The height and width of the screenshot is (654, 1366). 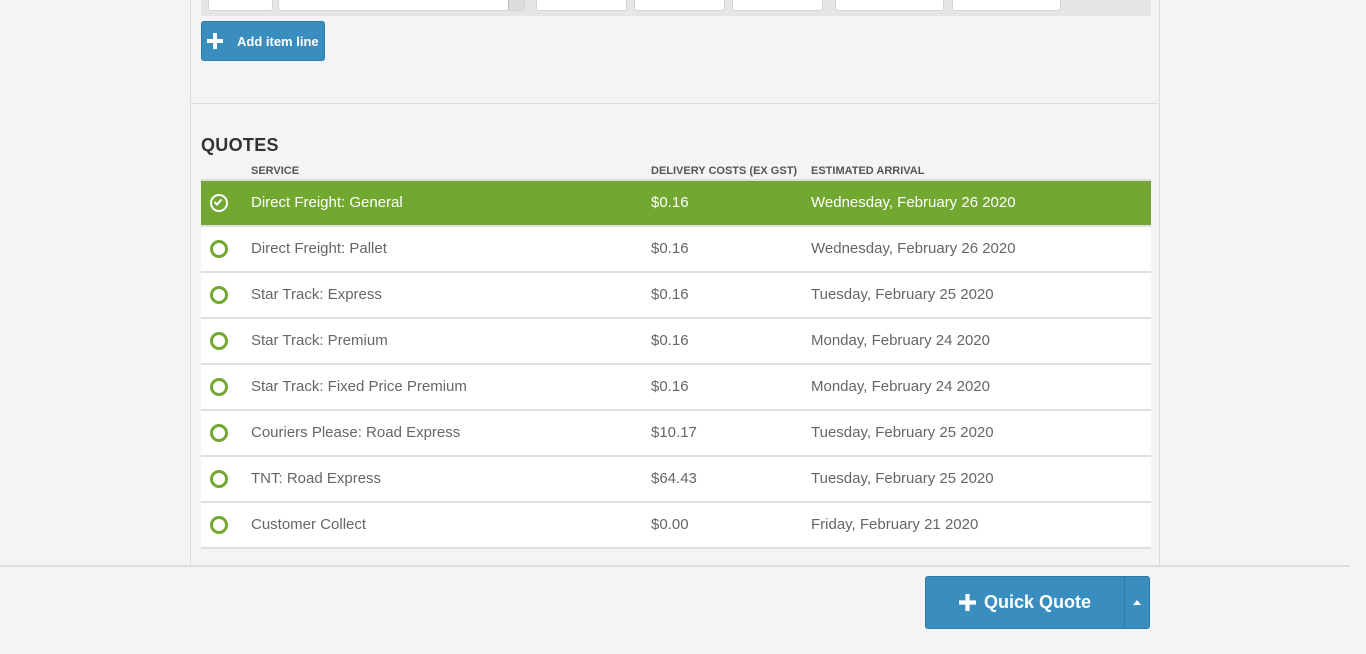 What do you see at coordinates (675, 566) in the screenshot?
I see `footer-divider` at bounding box center [675, 566].